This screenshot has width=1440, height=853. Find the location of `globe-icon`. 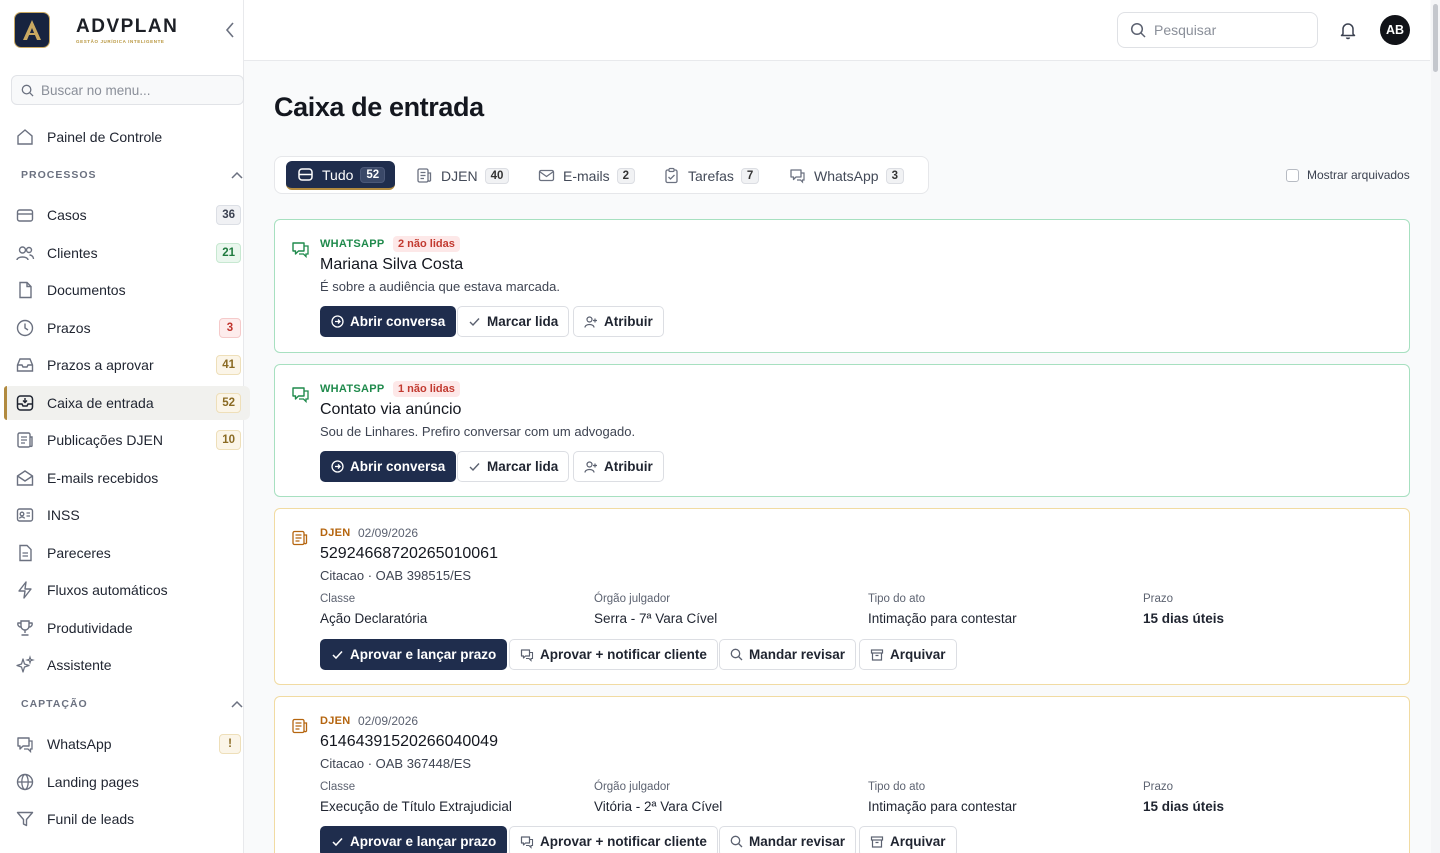

globe-icon is located at coordinates (25, 782).